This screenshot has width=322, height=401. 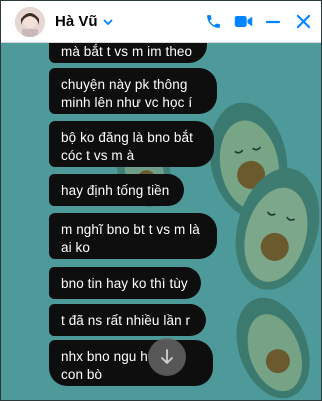 I want to click on message-text: mà bắt t vs m im theo, so click(x=127, y=51).